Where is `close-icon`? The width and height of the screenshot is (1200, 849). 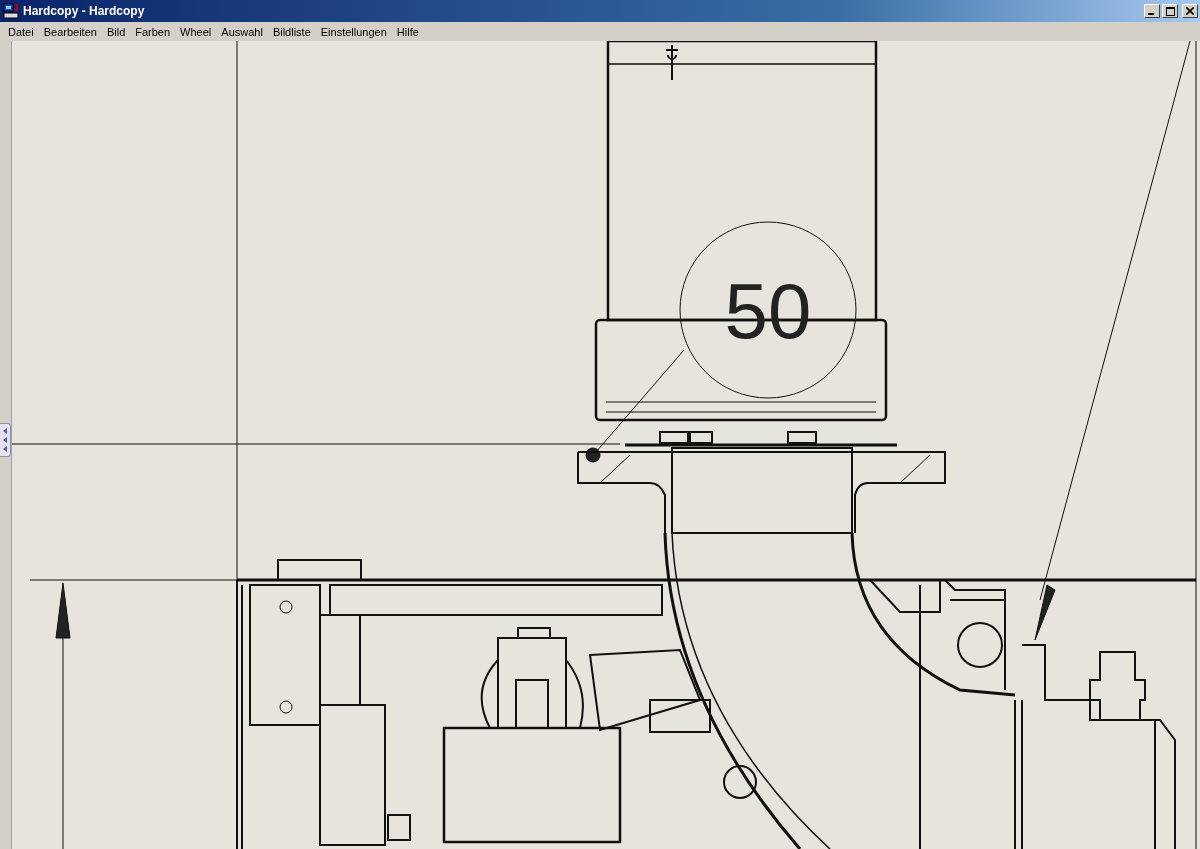 close-icon is located at coordinates (1190, 11).